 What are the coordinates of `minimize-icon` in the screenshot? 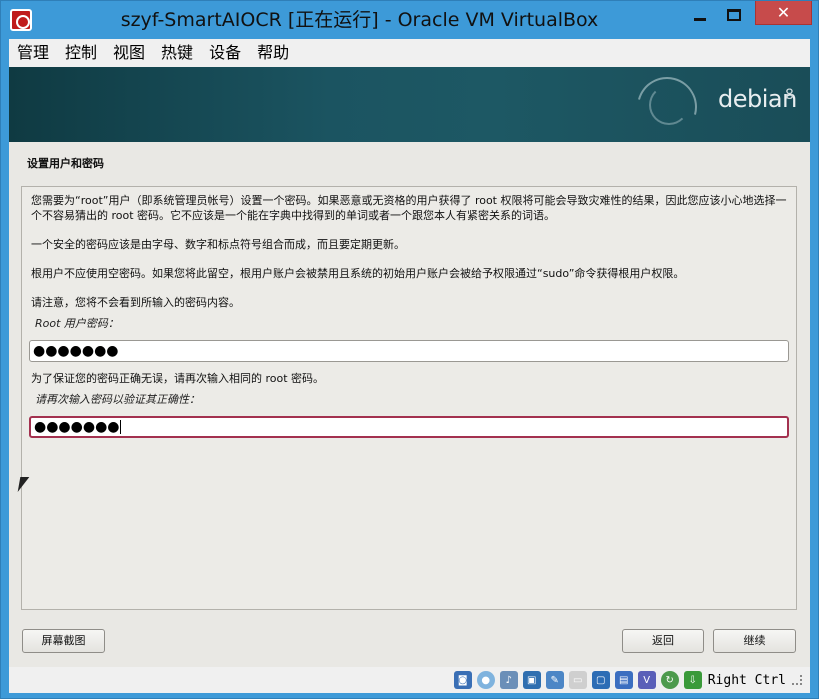 It's located at (700, 19).